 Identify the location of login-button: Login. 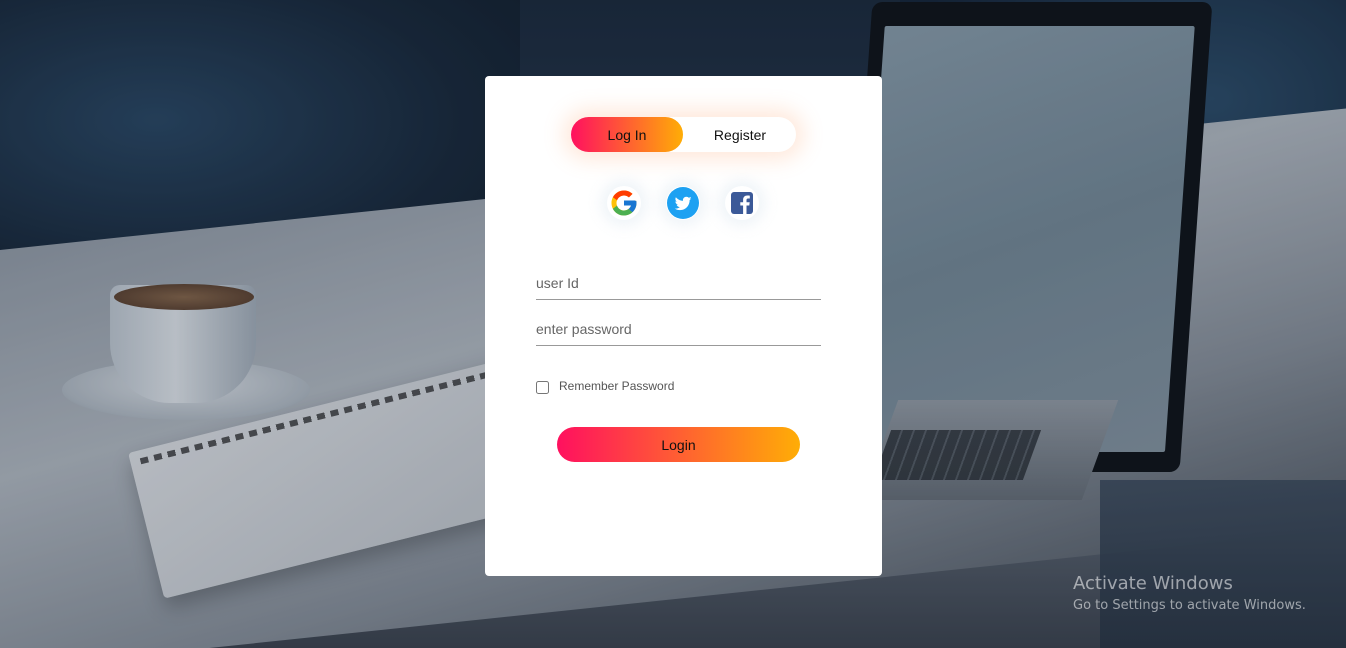
(678, 444).